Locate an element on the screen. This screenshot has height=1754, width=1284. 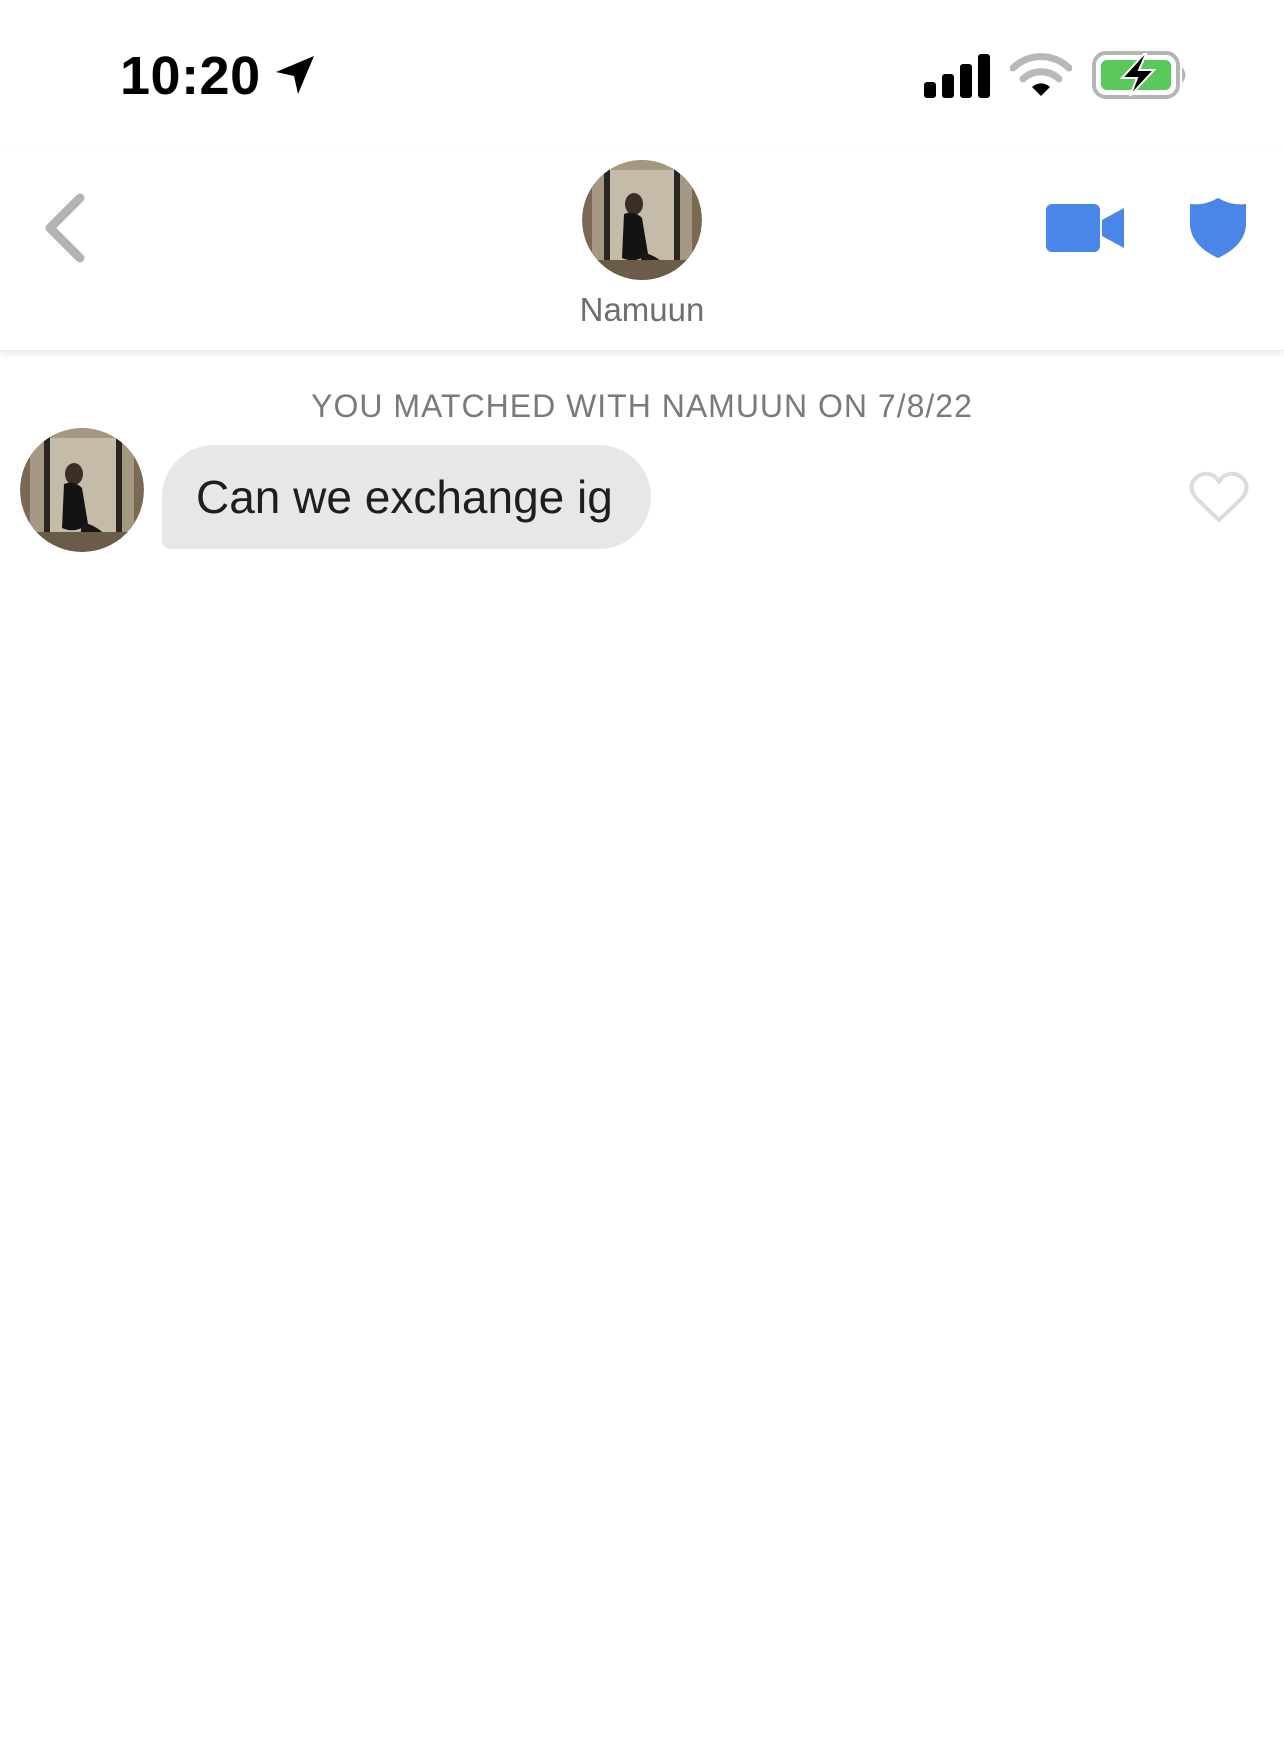
chevron-left-icon is located at coordinates (66, 228).